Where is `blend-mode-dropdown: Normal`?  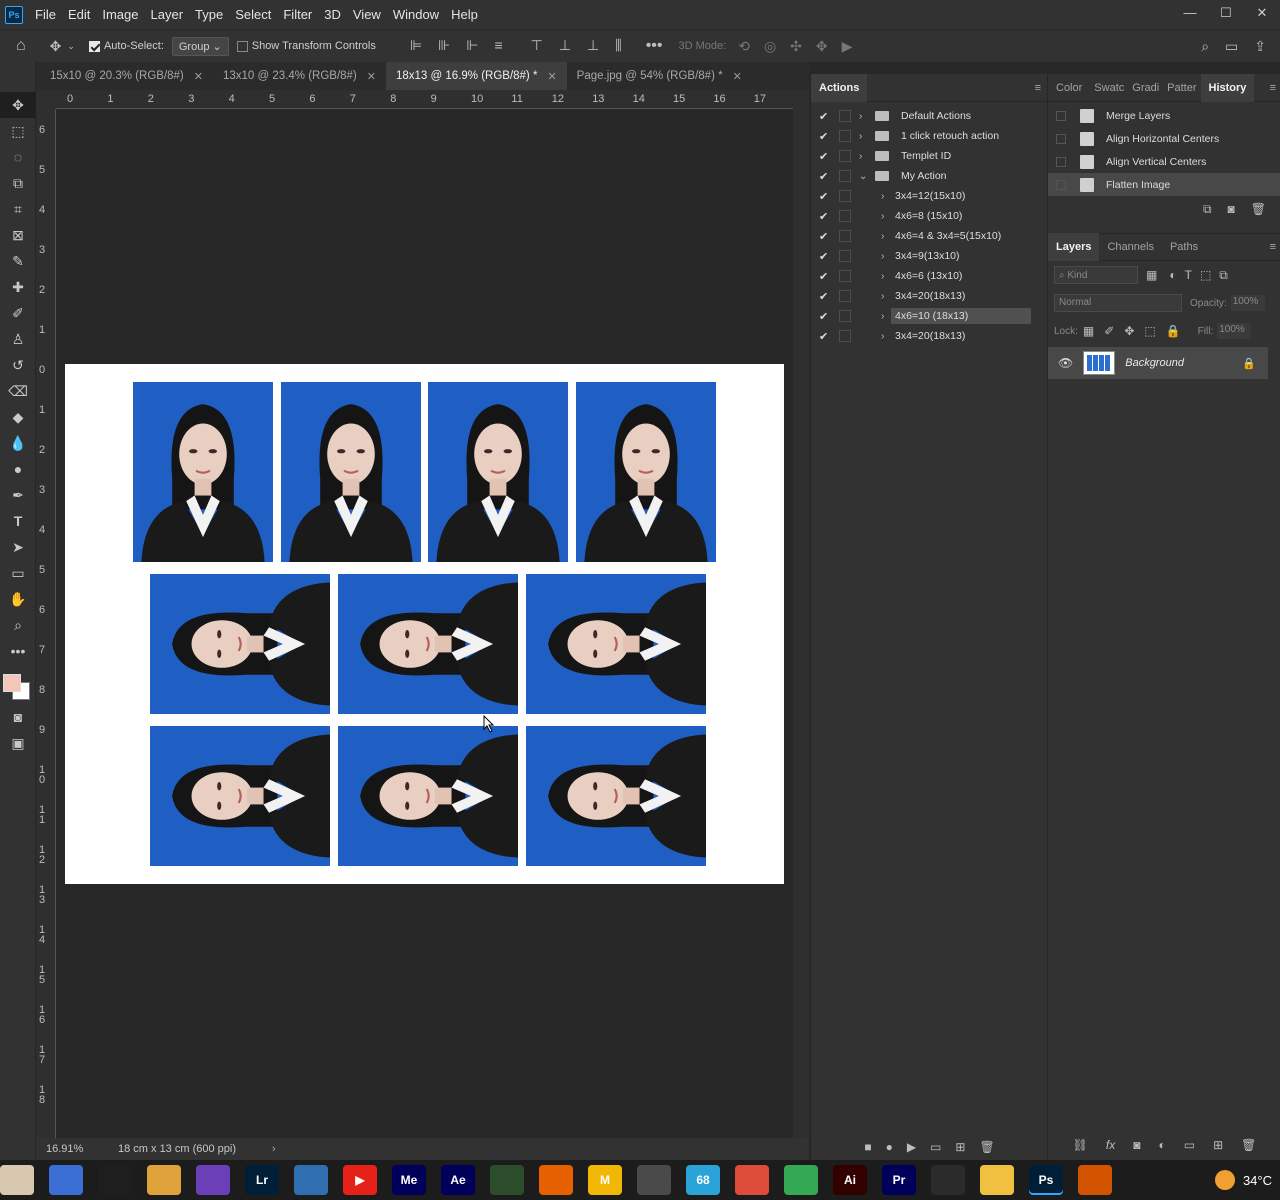 blend-mode-dropdown: Normal is located at coordinates (1118, 303).